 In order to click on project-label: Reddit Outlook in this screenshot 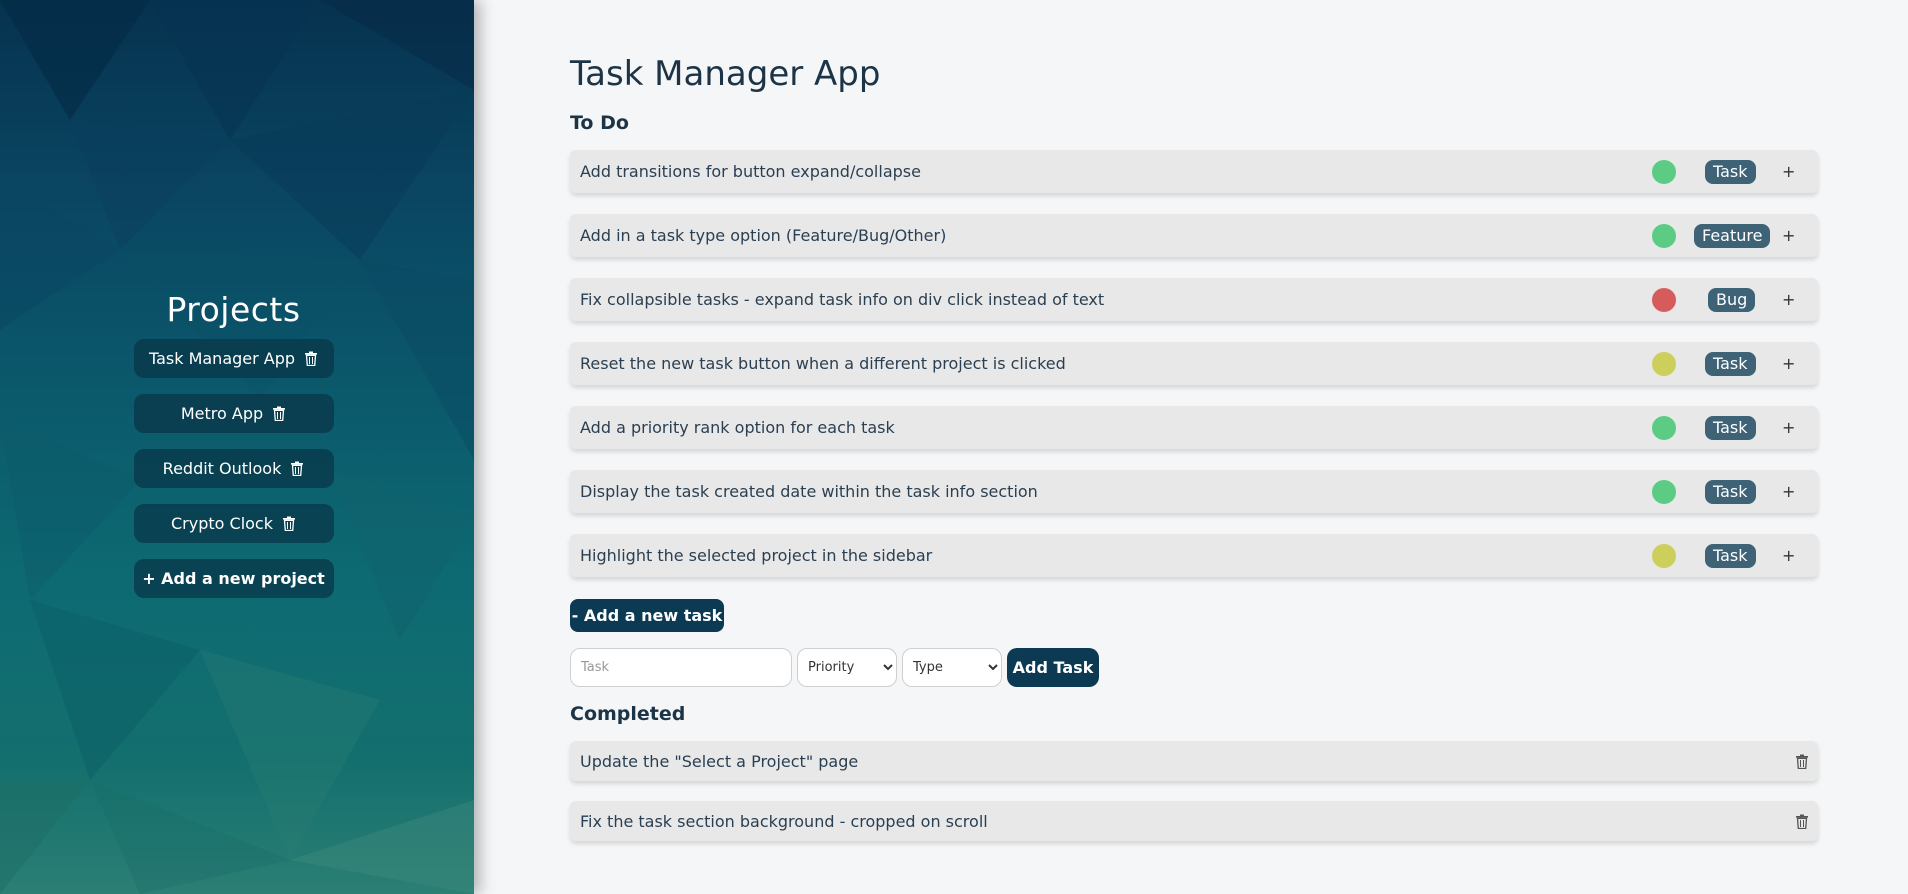, I will do `click(222, 468)`.